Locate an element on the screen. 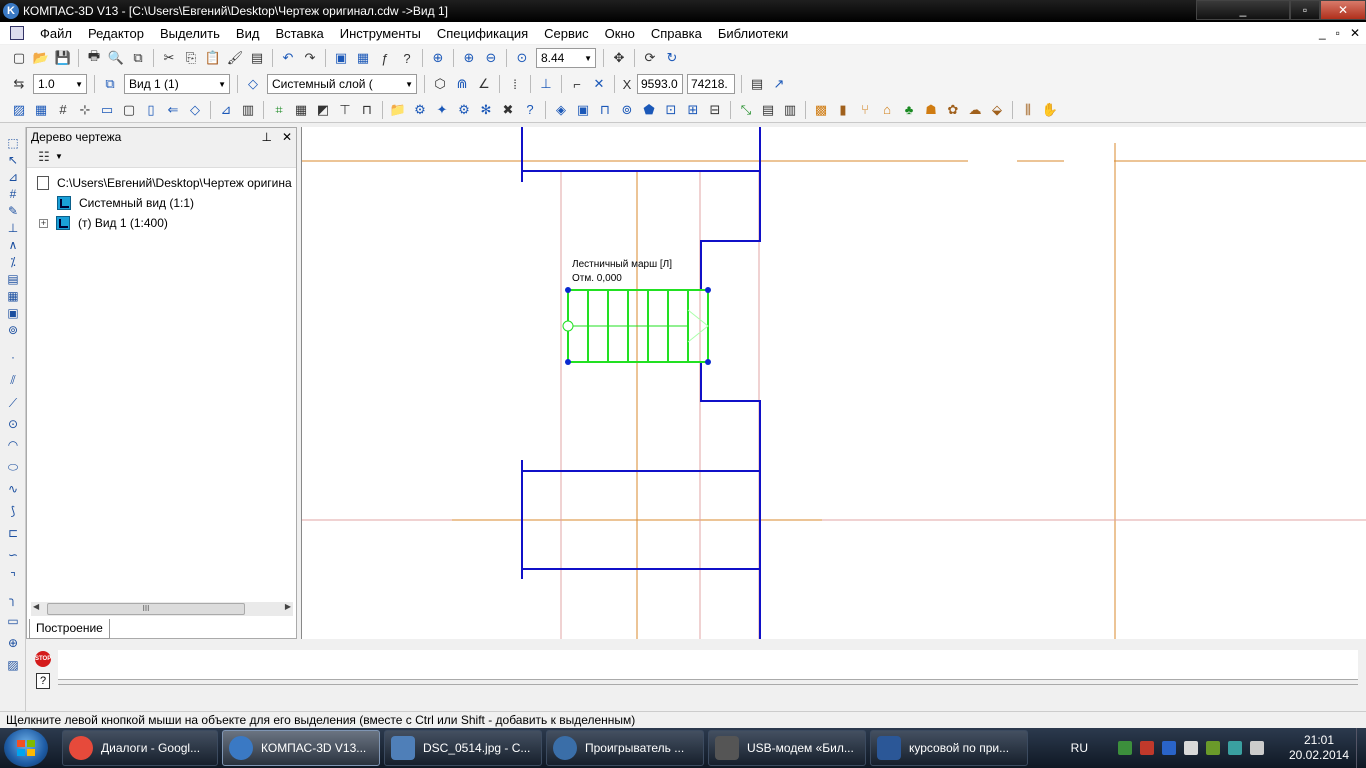  explication-icon: ▦ is located at coordinates (301, 110).